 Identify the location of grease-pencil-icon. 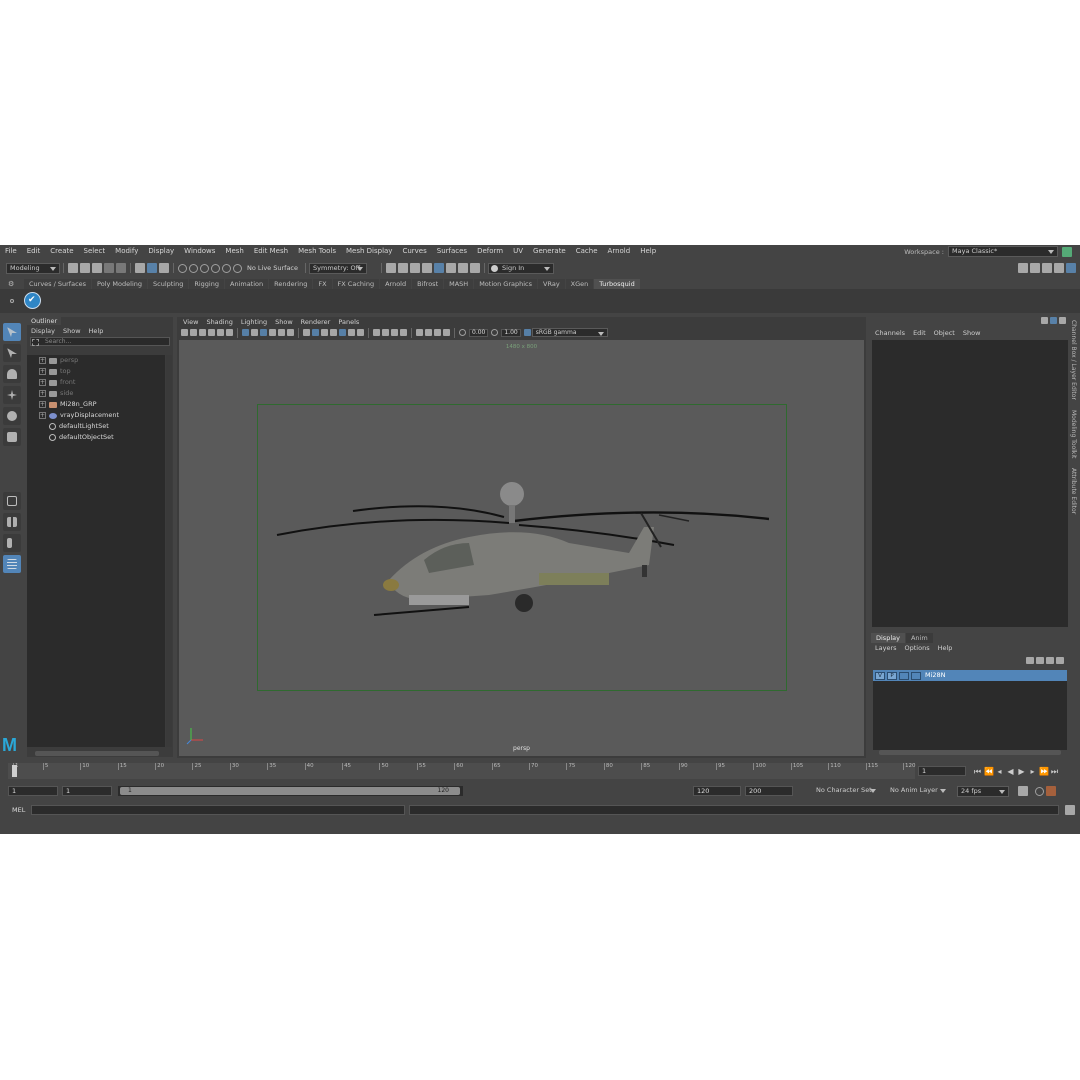
(229, 332).